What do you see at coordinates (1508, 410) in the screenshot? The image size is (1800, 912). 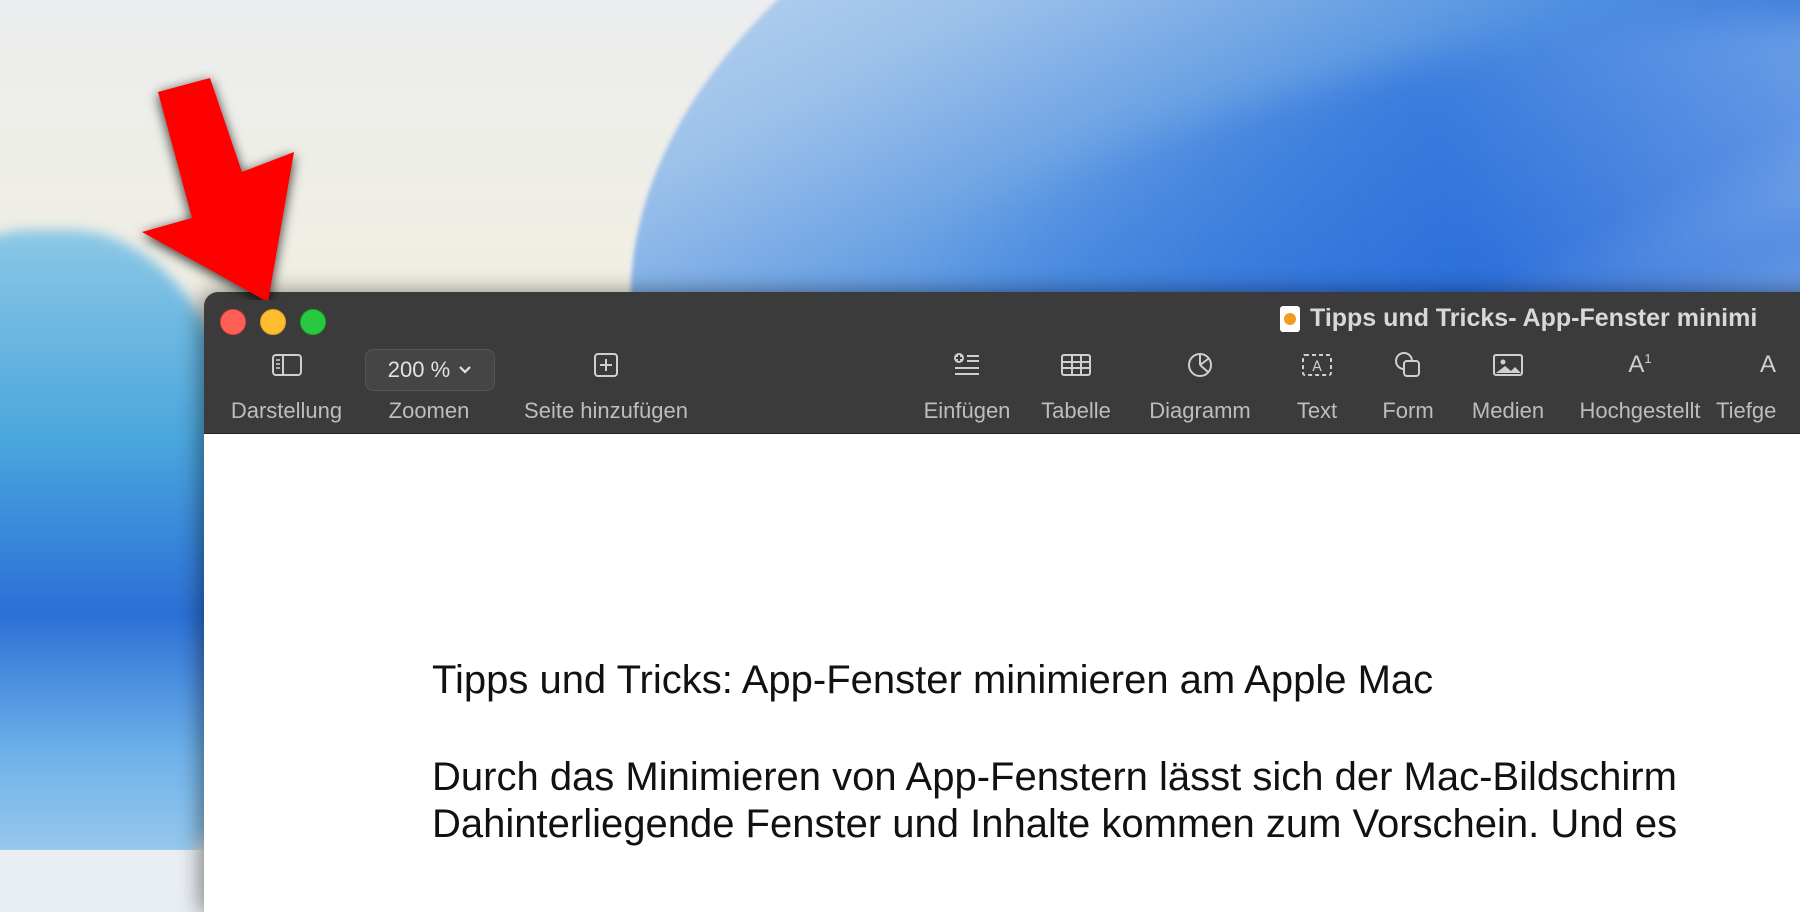 I see `media-label: Medien` at bounding box center [1508, 410].